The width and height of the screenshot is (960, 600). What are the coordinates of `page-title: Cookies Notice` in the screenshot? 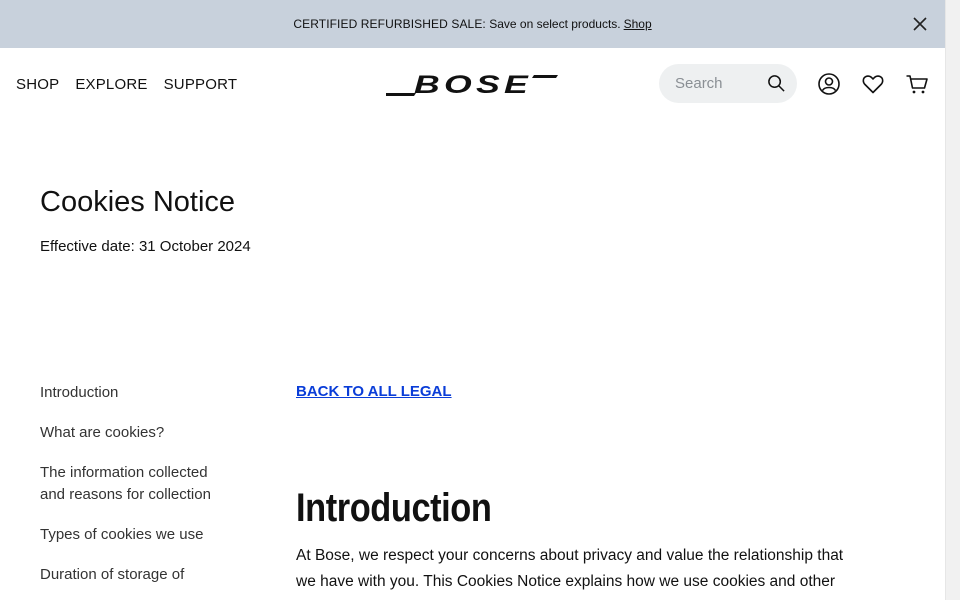 It's located at (138, 202).